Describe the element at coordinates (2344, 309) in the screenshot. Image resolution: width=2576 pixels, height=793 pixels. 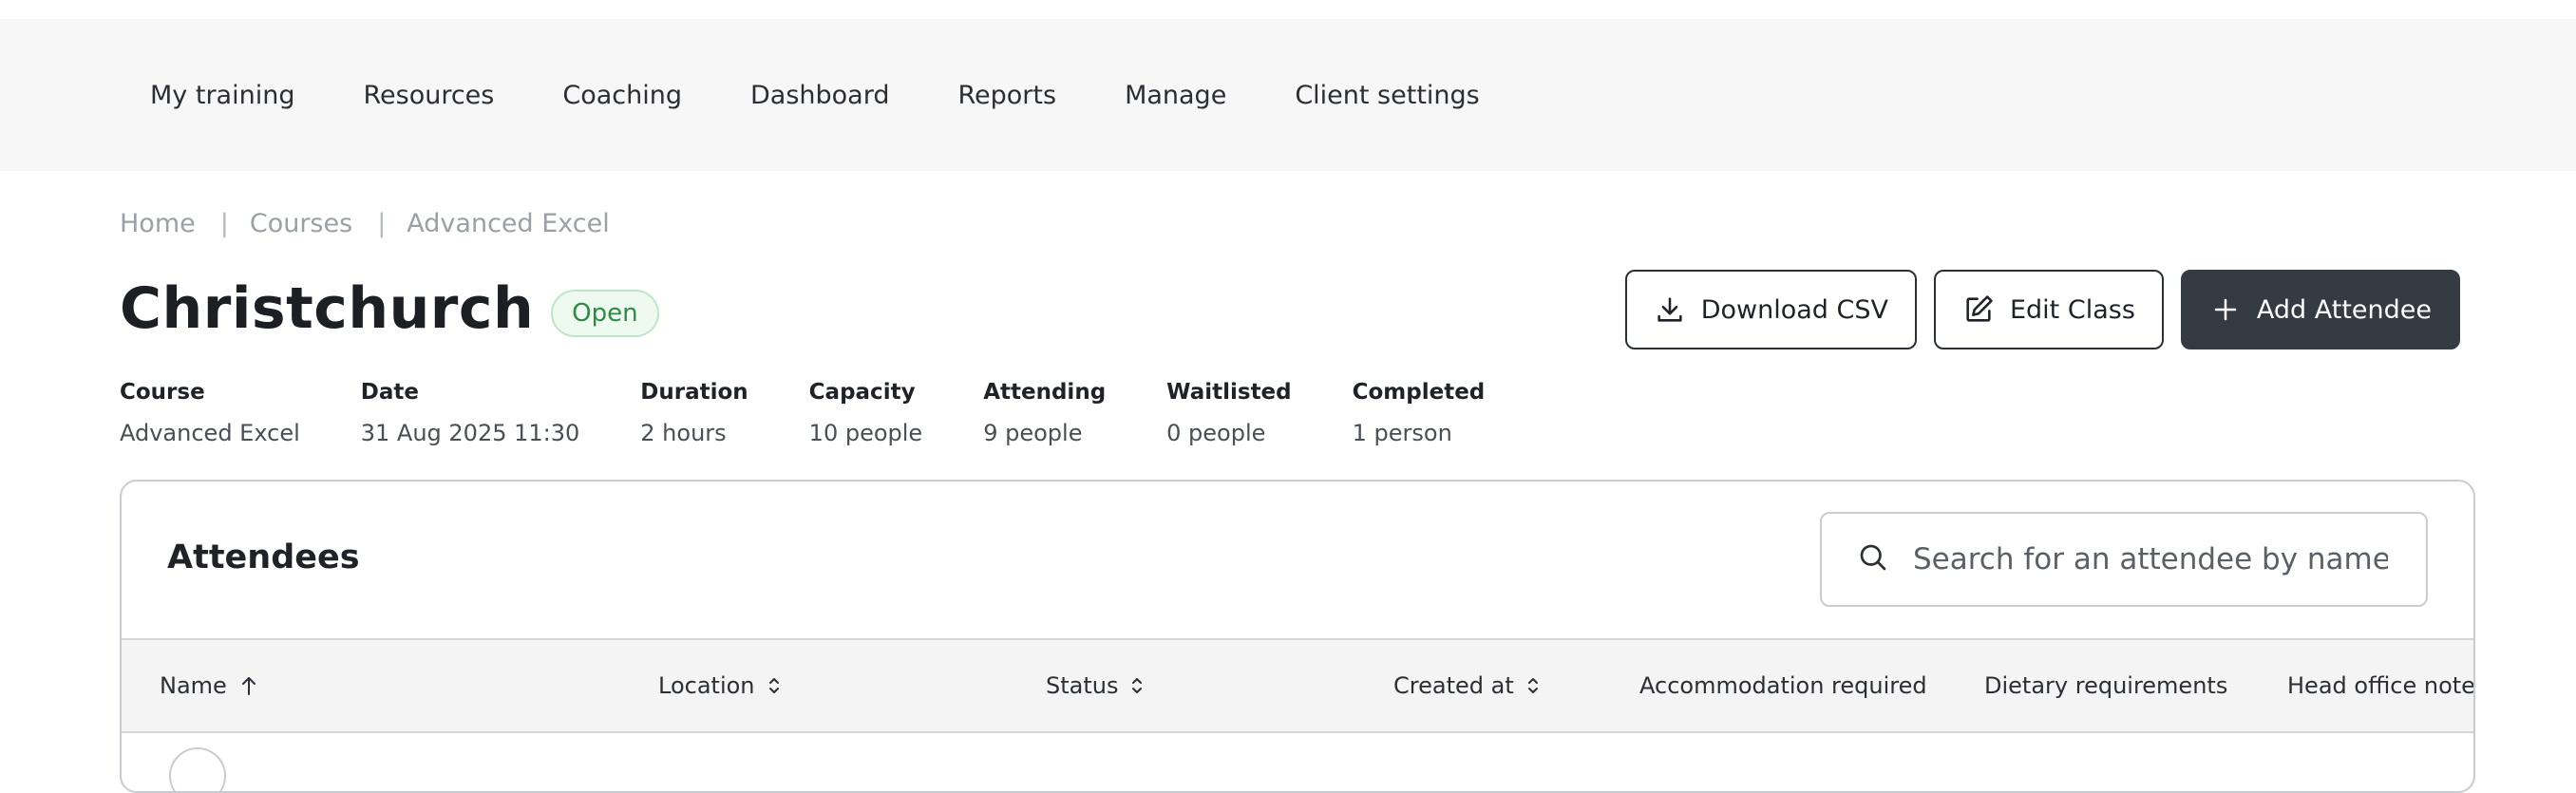
I see `add-attendee-label: Add Attendee` at that location.